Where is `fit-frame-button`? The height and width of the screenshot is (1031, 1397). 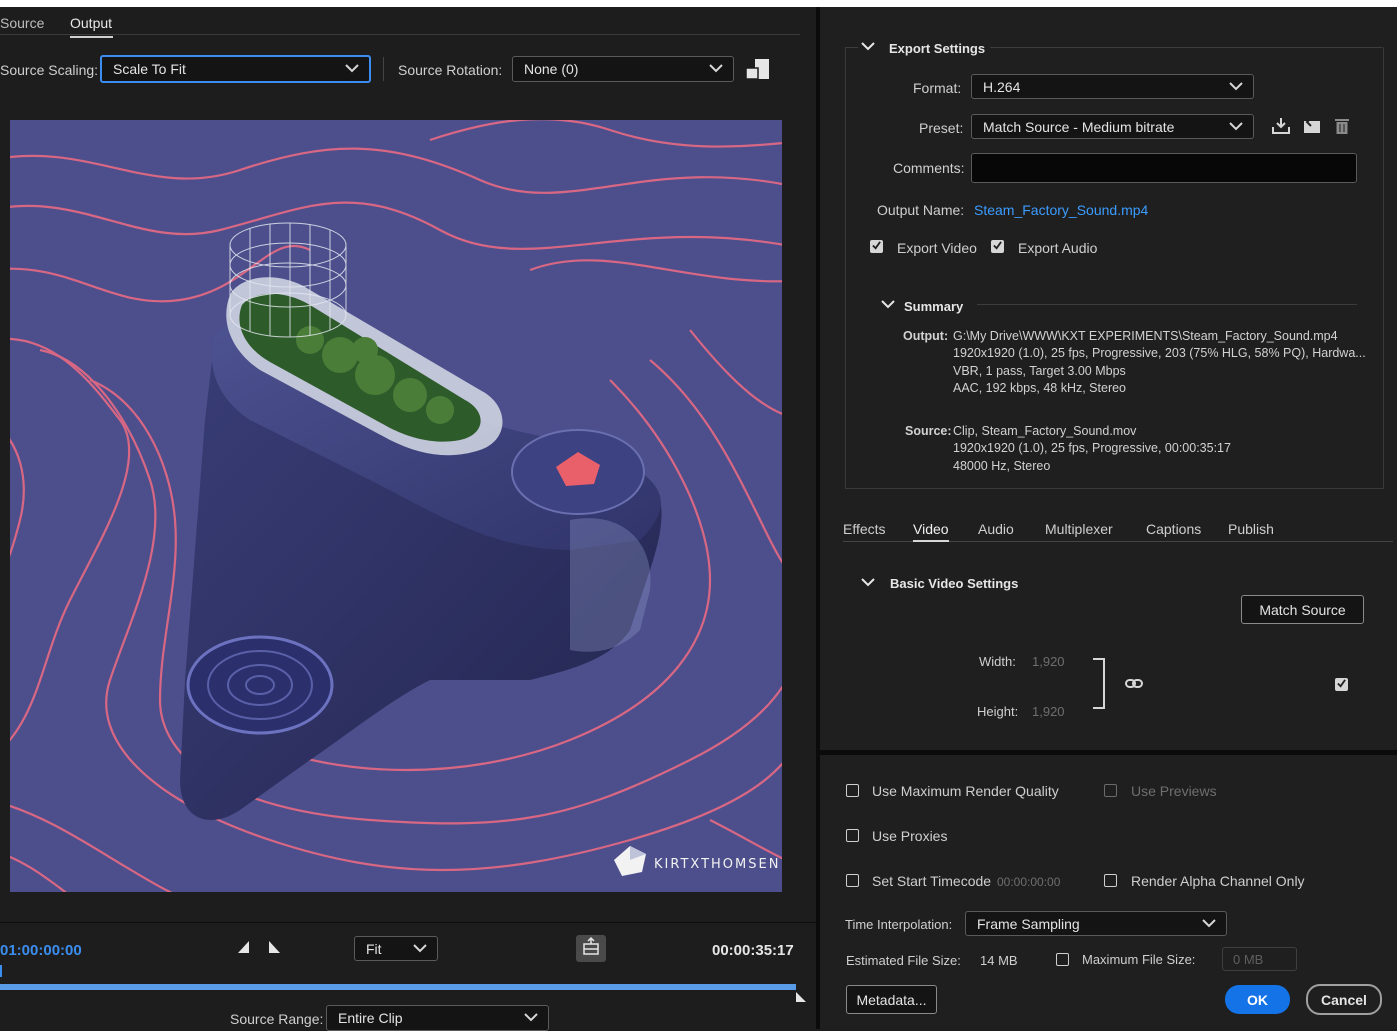
fit-frame-button is located at coordinates (591, 948).